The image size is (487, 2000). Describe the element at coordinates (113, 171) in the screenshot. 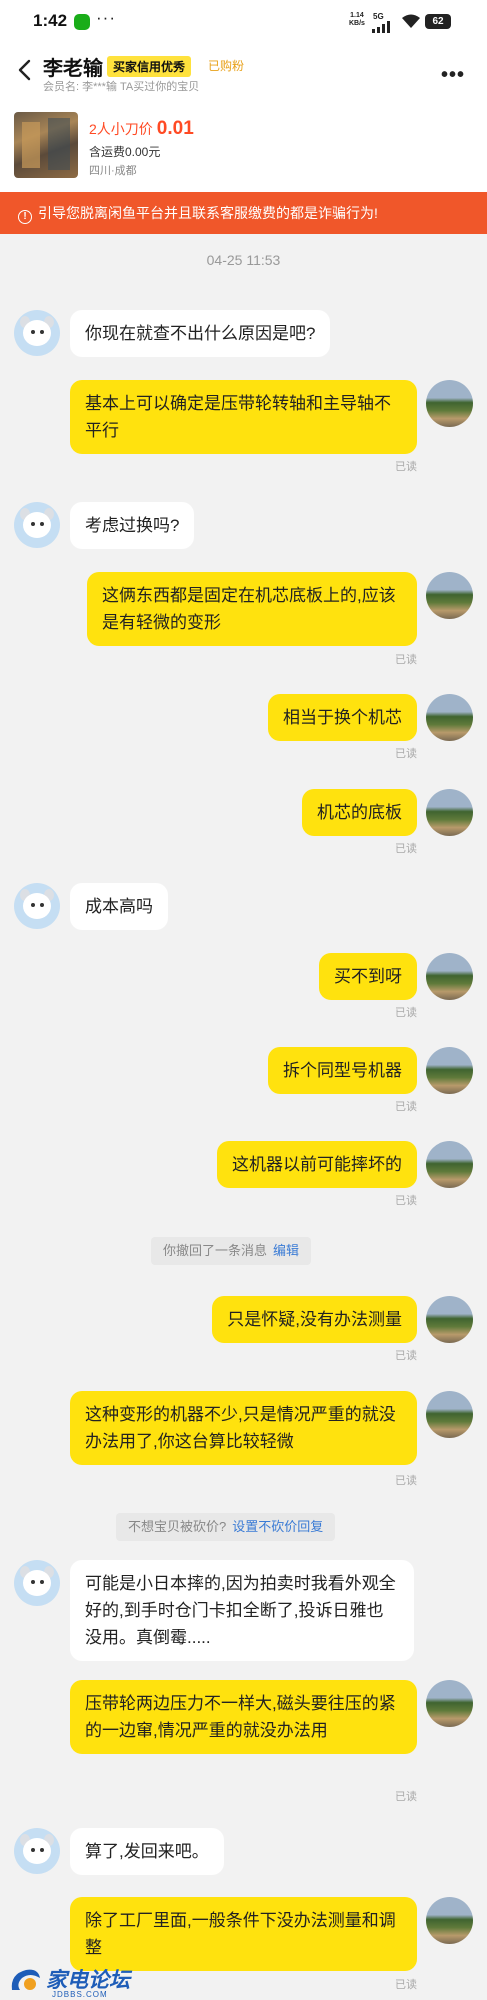

I see `product-location: 四川·成都` at that location.